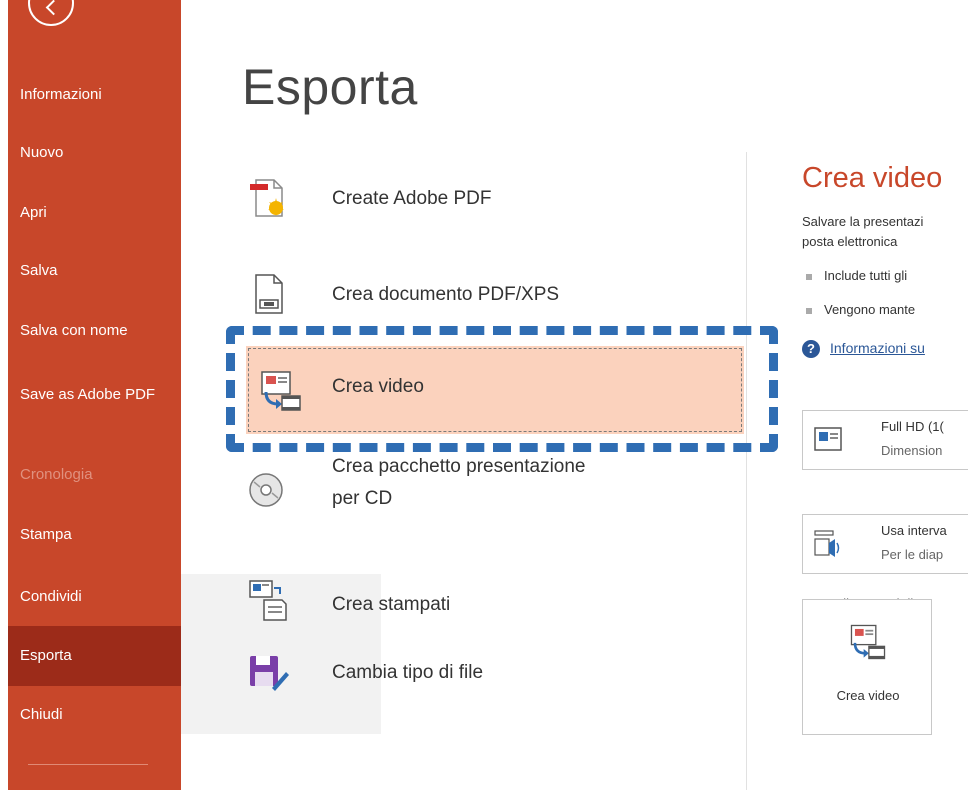 The image size is (968, 790). Describe the element at coordinates (94, 715) in the screenshot. I see `nav-item-chiudi: Chiudi` at that location.